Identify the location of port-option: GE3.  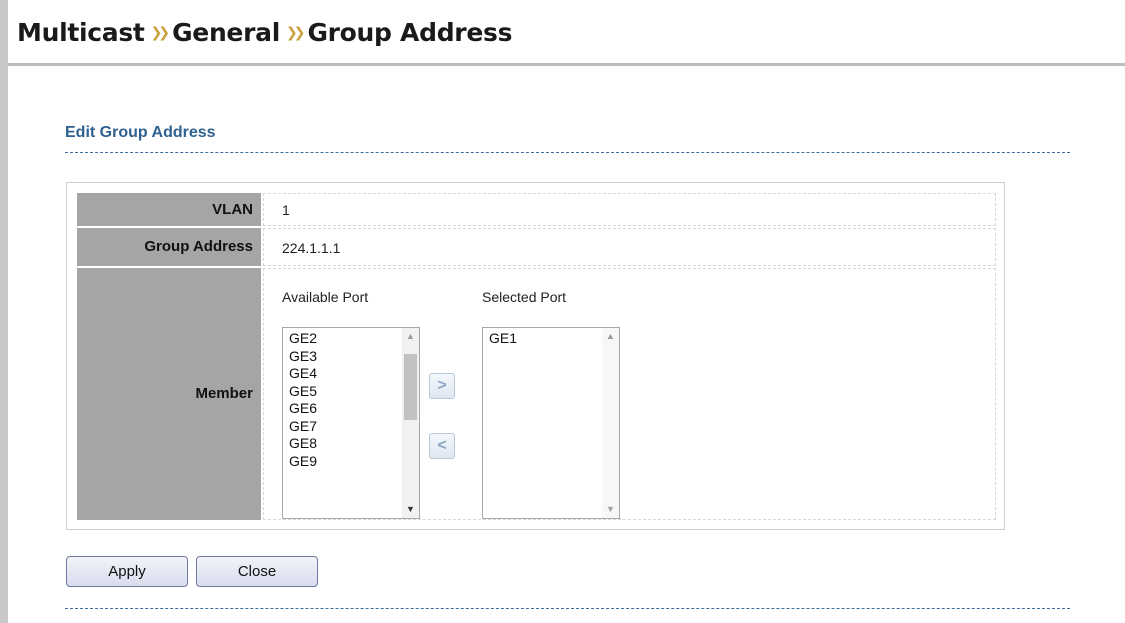
(342, 357).